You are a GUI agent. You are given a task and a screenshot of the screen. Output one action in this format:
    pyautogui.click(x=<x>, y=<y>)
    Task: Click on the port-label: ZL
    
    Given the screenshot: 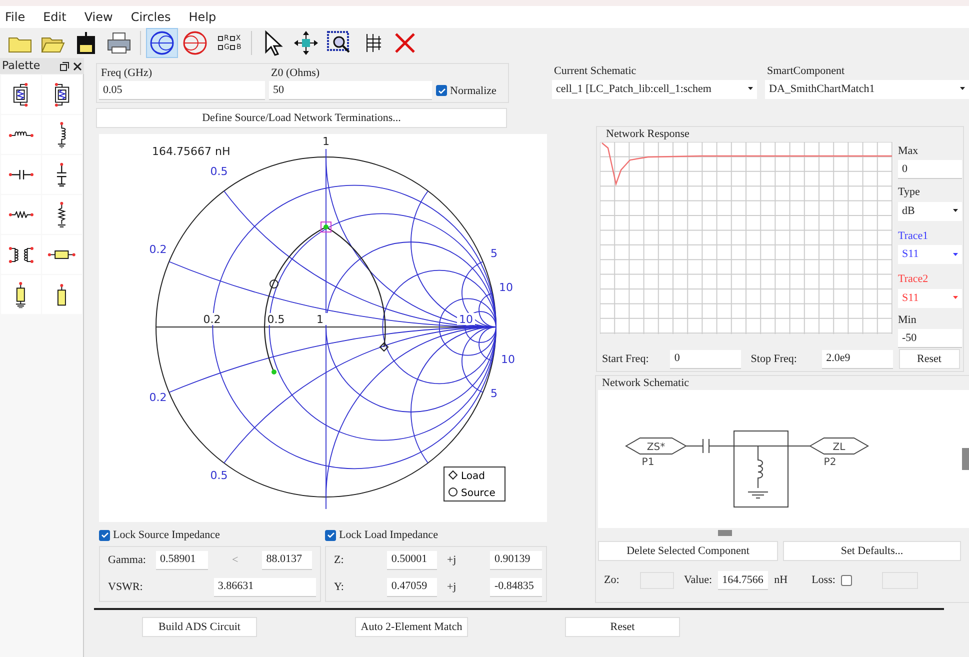 What is the action you would take?
    pyautogui.click(x=839, y=447)
    